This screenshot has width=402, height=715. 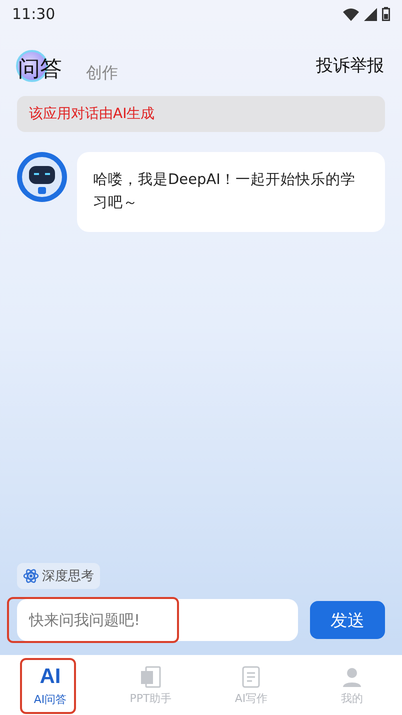 I want to click on slides-icon, so click(x=151, y=676).